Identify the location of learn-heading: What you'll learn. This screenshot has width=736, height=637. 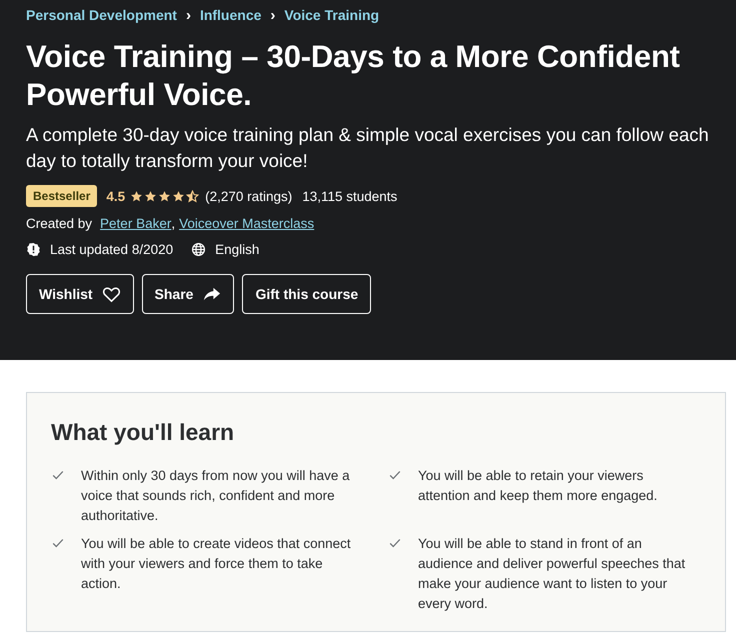
(143, 432).